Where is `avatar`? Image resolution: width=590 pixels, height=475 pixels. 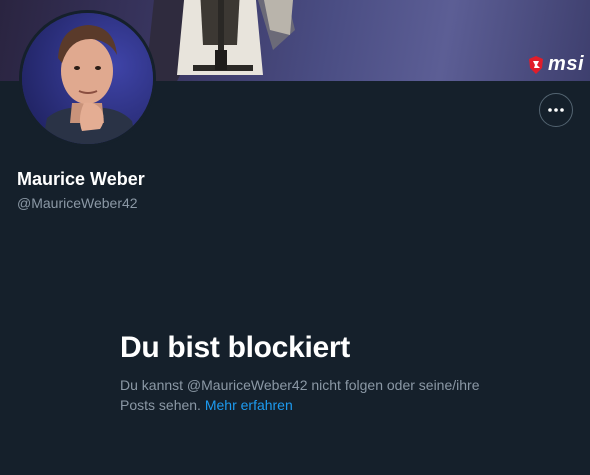
avatar is located at coordinates (87, 78).